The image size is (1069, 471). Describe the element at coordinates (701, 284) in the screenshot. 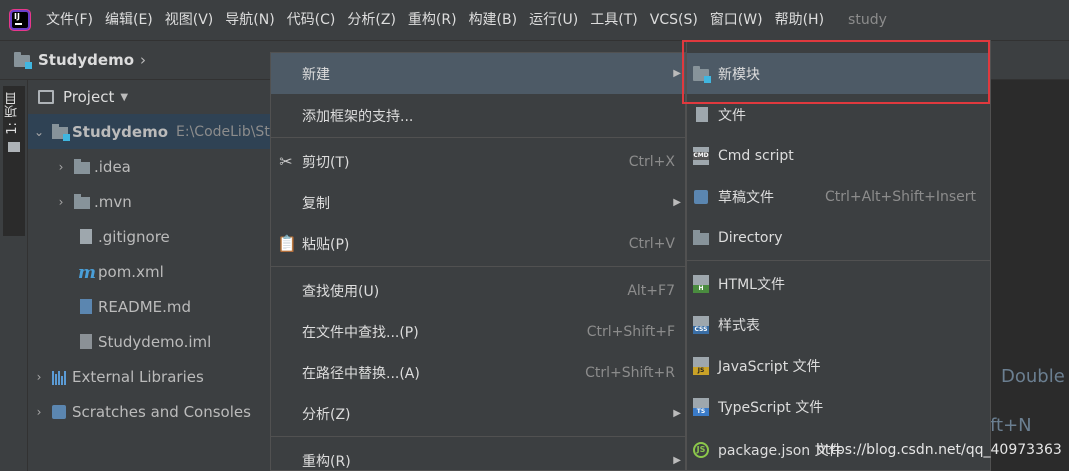

I see `html-file-icon: H` at that location.